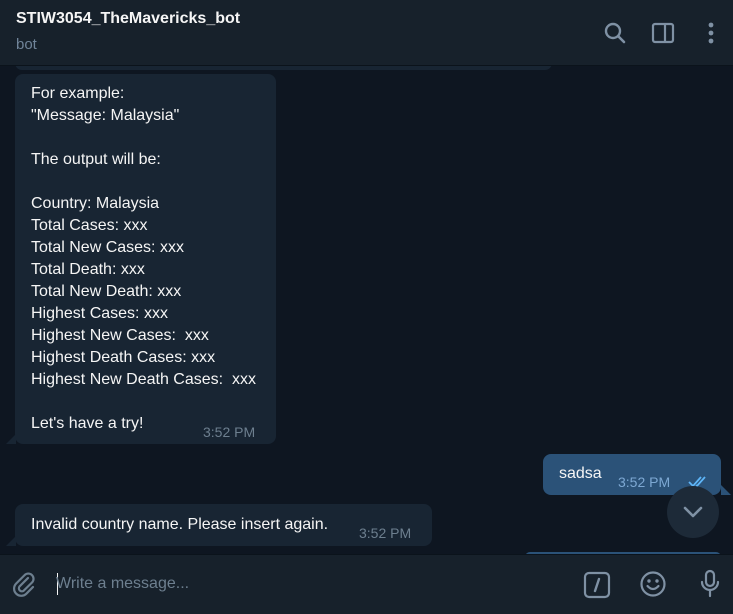 The height and width of the screenshot is (614, 733). Describe the element at coordinates (95, 203) in the screenshot. I see `message-line: Country: Malaysia` at that location.